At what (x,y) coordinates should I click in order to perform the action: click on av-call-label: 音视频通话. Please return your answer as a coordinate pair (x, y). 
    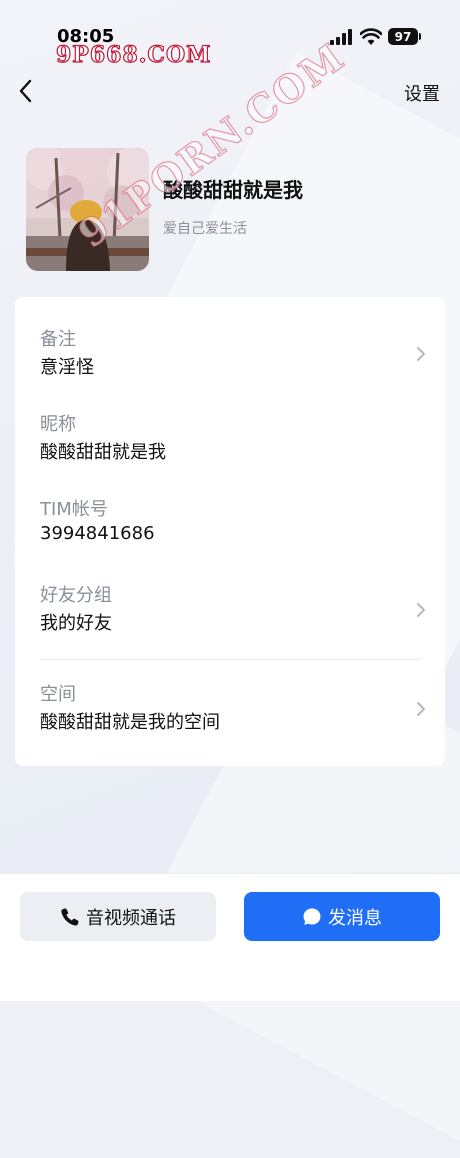
    Looking at the image, I should click on (131, 918).